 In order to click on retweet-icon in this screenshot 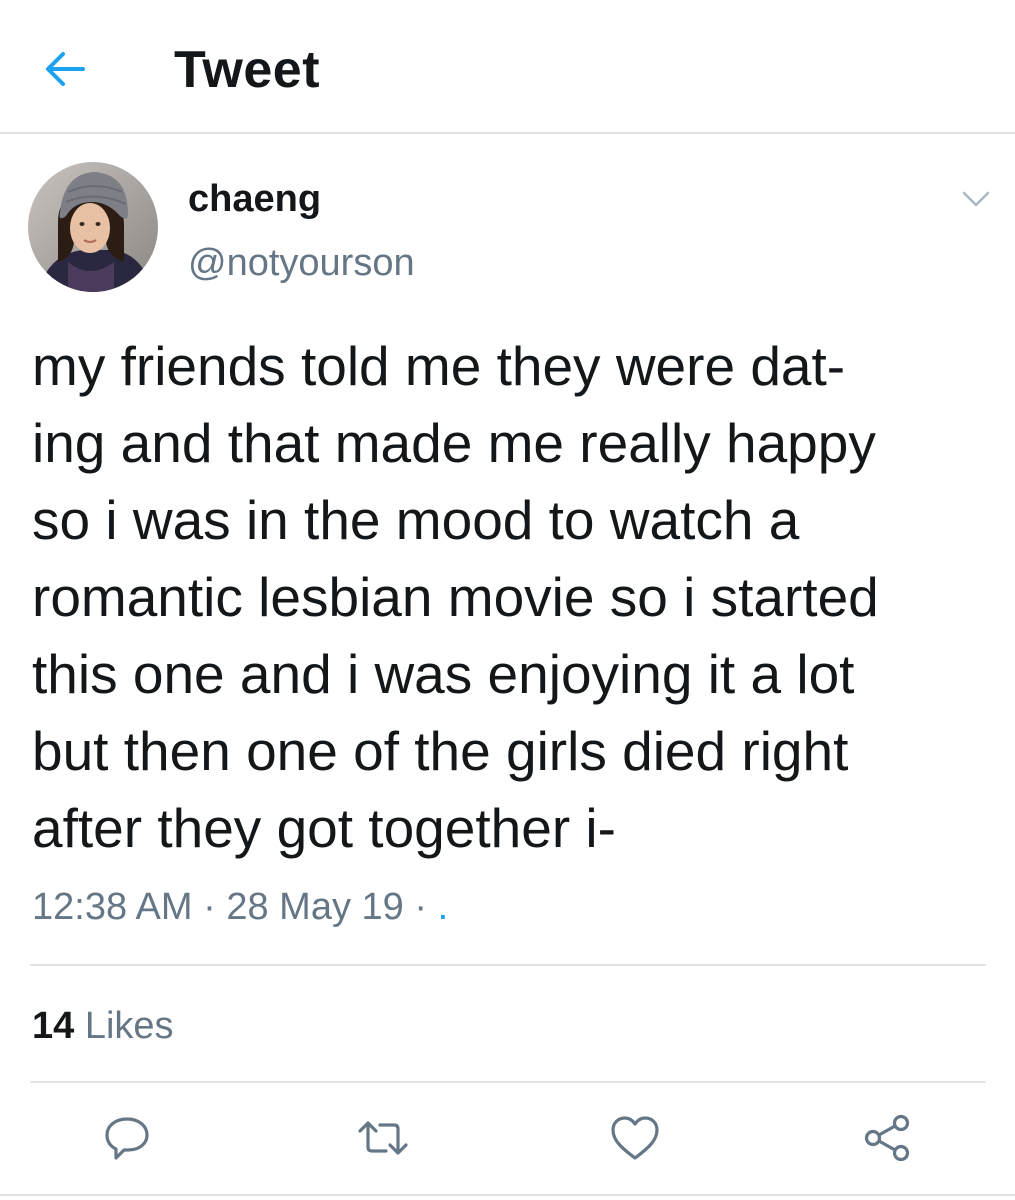, I will do `click(383, 1138)`.